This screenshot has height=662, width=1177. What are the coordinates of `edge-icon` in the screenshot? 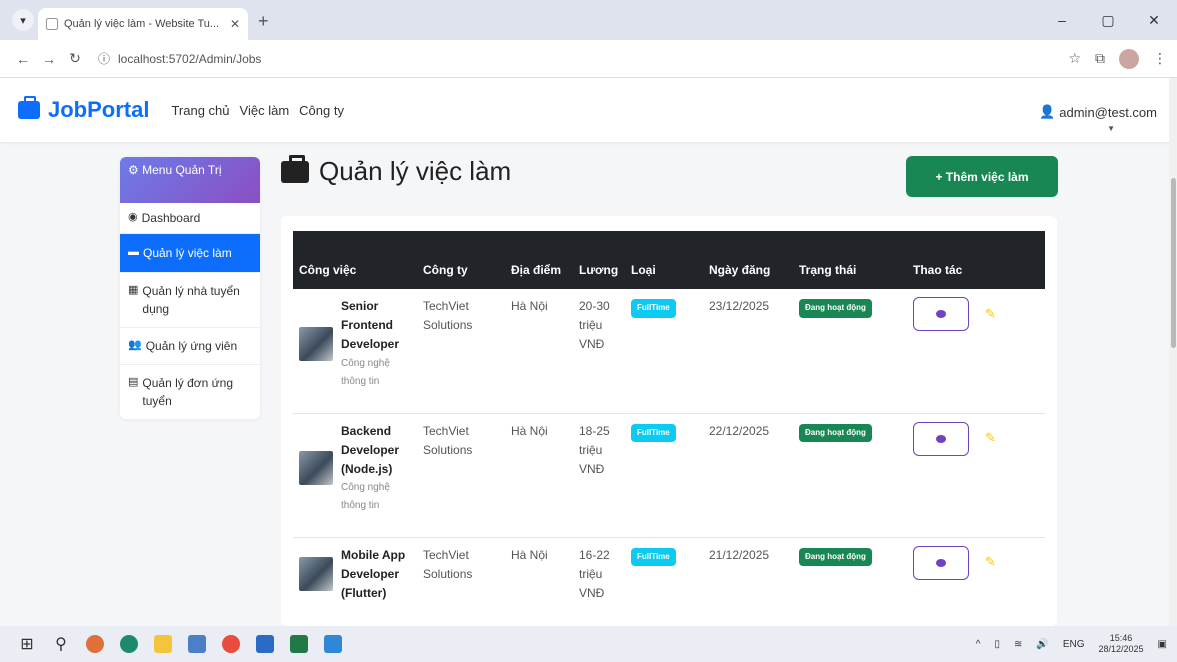 It's located at (129, 644).